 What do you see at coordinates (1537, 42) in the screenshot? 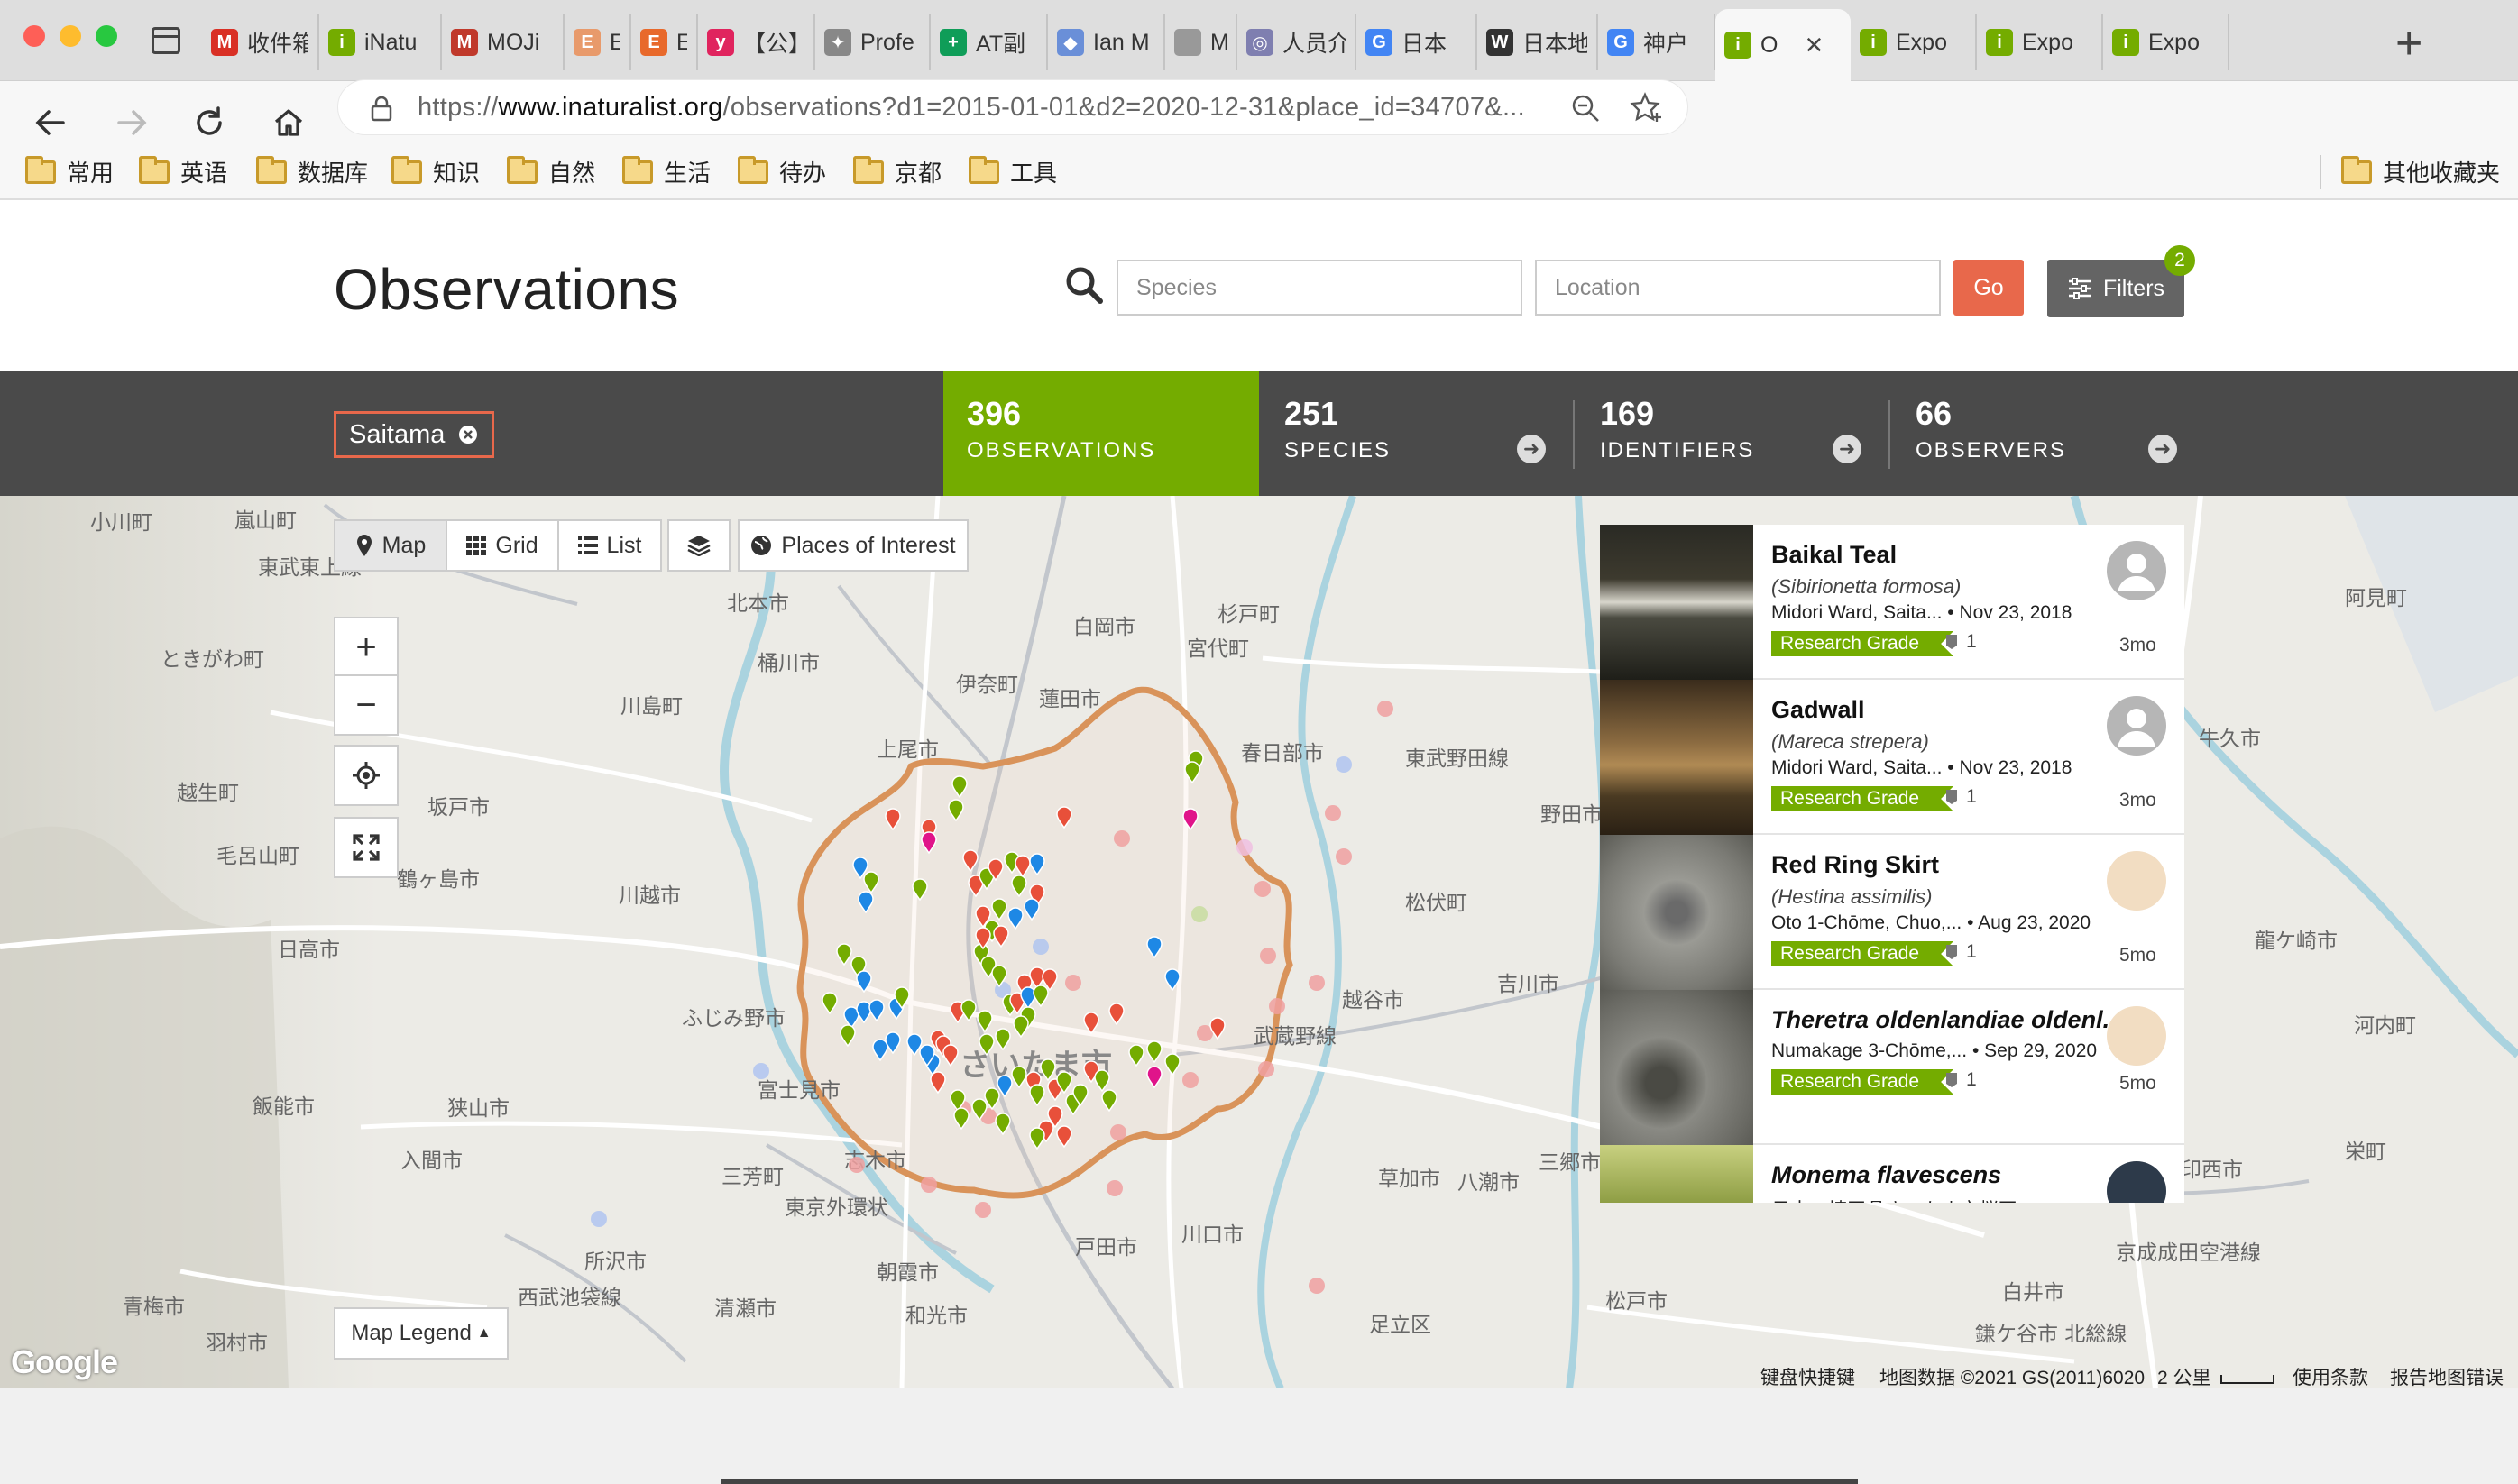
I see `browser-tab: W 日本地` at bounding box center [1537, 42].